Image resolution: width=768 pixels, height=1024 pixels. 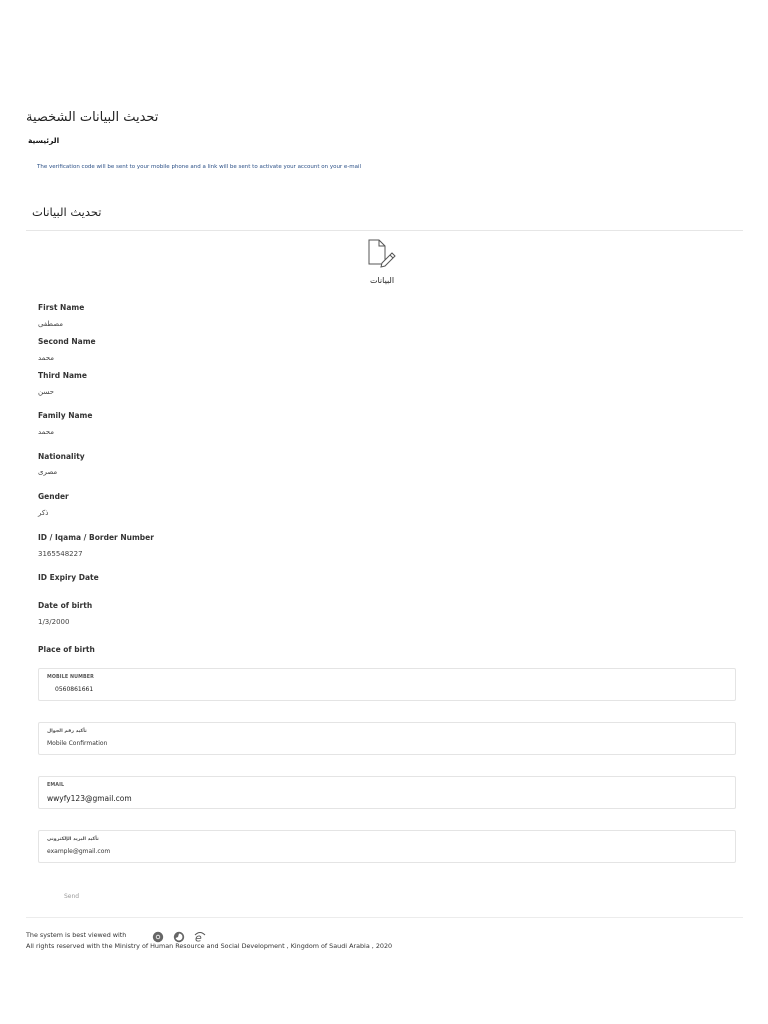 What do you see at coordinates (67, 731) in the screenshot?
I see `mobile-confirmation-caption: تأكيد رقم الجوال` at bounding box center [67, 731].